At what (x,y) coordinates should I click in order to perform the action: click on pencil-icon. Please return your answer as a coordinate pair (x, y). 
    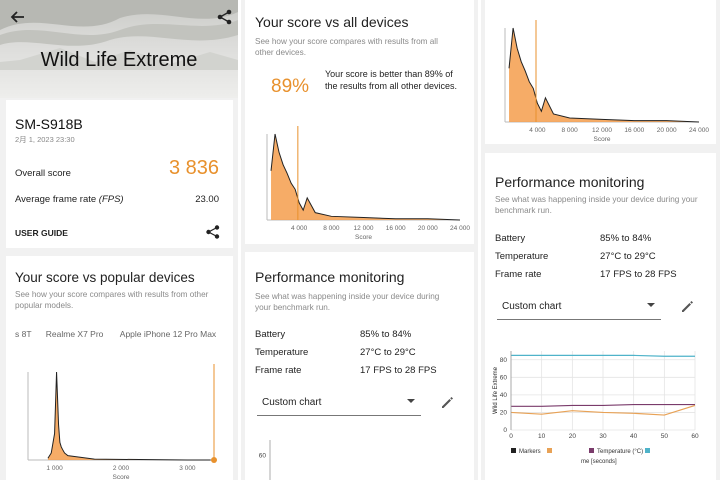
    Looking at the image, I should click on (447, 402).